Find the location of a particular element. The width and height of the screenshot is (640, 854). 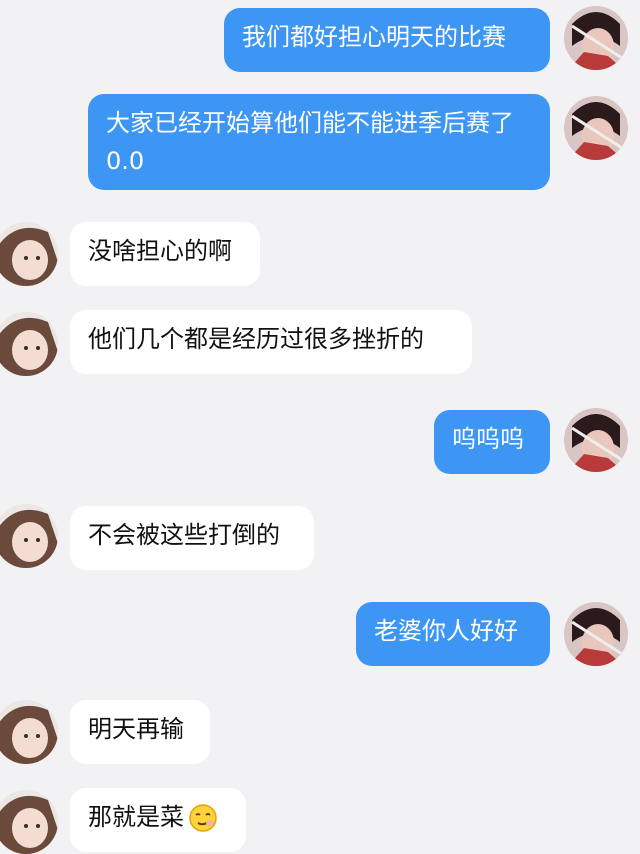

chat-message-outgoing: 老婆你人好好 is located at coordinates (320, 636).